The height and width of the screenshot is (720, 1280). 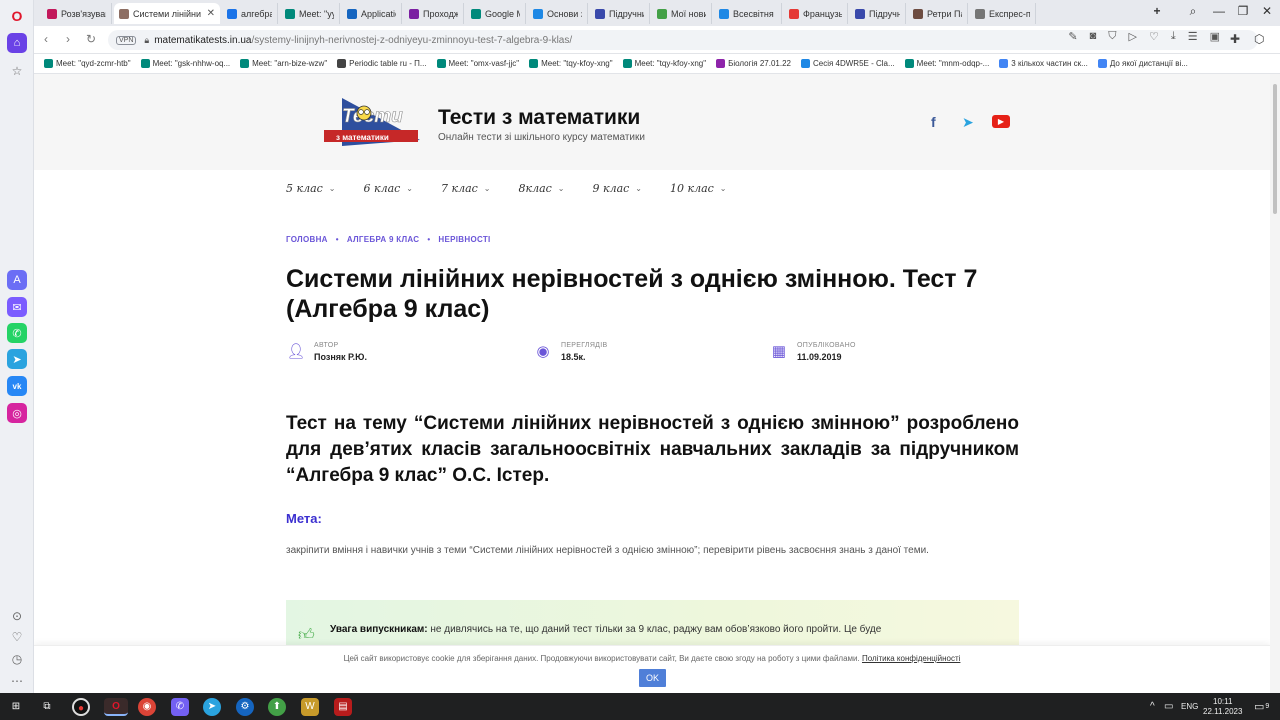 I want to click on language-indicator: ENG, so click(x=1189, y=706).